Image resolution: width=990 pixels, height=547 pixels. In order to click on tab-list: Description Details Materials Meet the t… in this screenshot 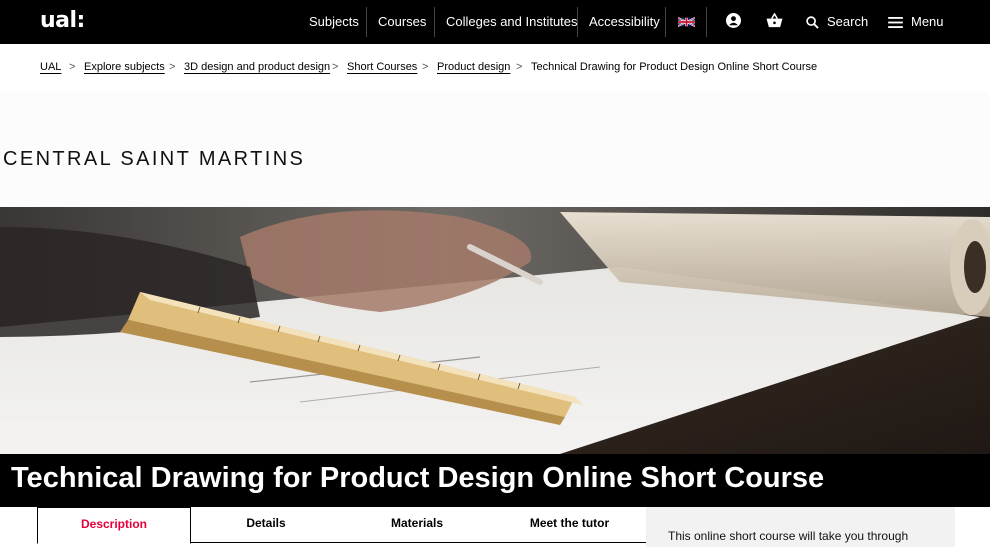, I will do `click(341, 525)`.